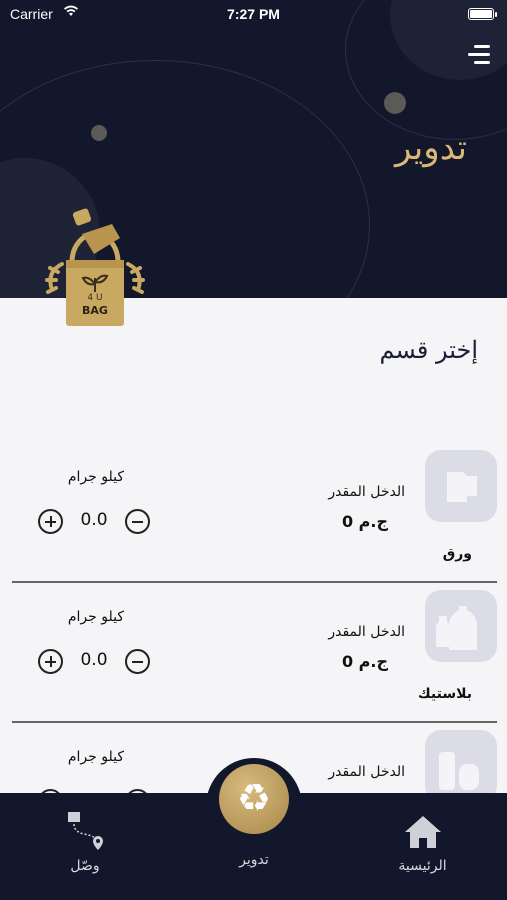 Image resolution: width=507 pixels, height=900 pixels. I want to click on logo-text-bottom: BAG, so click(95, 310).